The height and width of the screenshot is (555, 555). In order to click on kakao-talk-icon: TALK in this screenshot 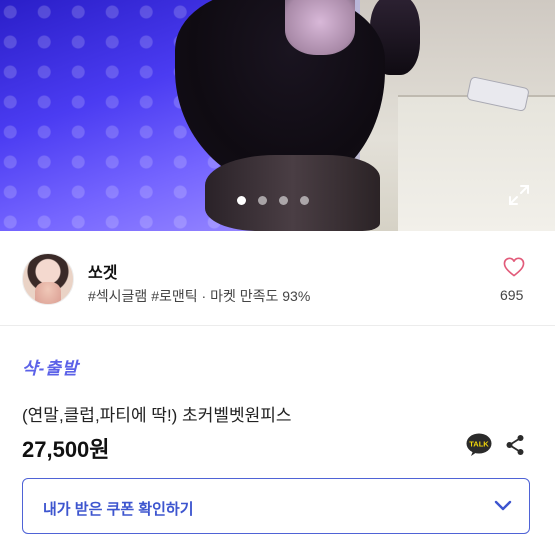, I will do `click(479, 445)`.